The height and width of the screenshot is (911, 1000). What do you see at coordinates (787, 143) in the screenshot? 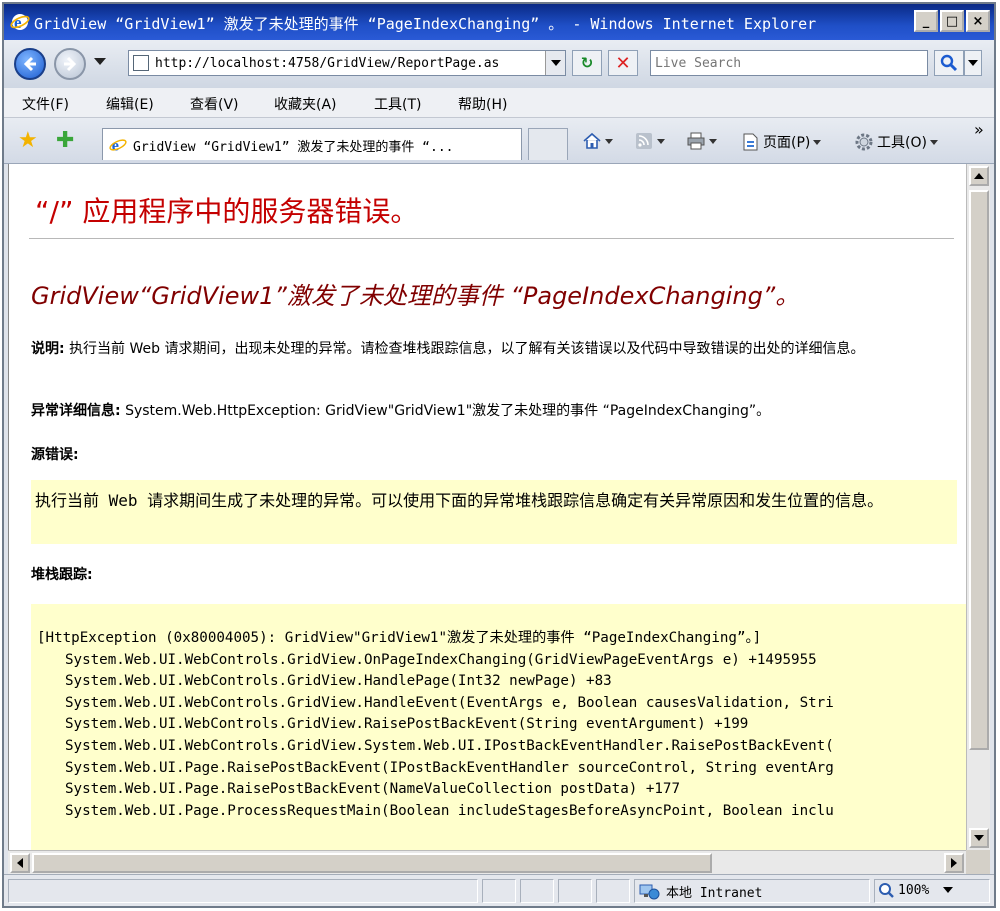
I see `page-menu-label: 页面(P)` at bounding box center [787, 143].